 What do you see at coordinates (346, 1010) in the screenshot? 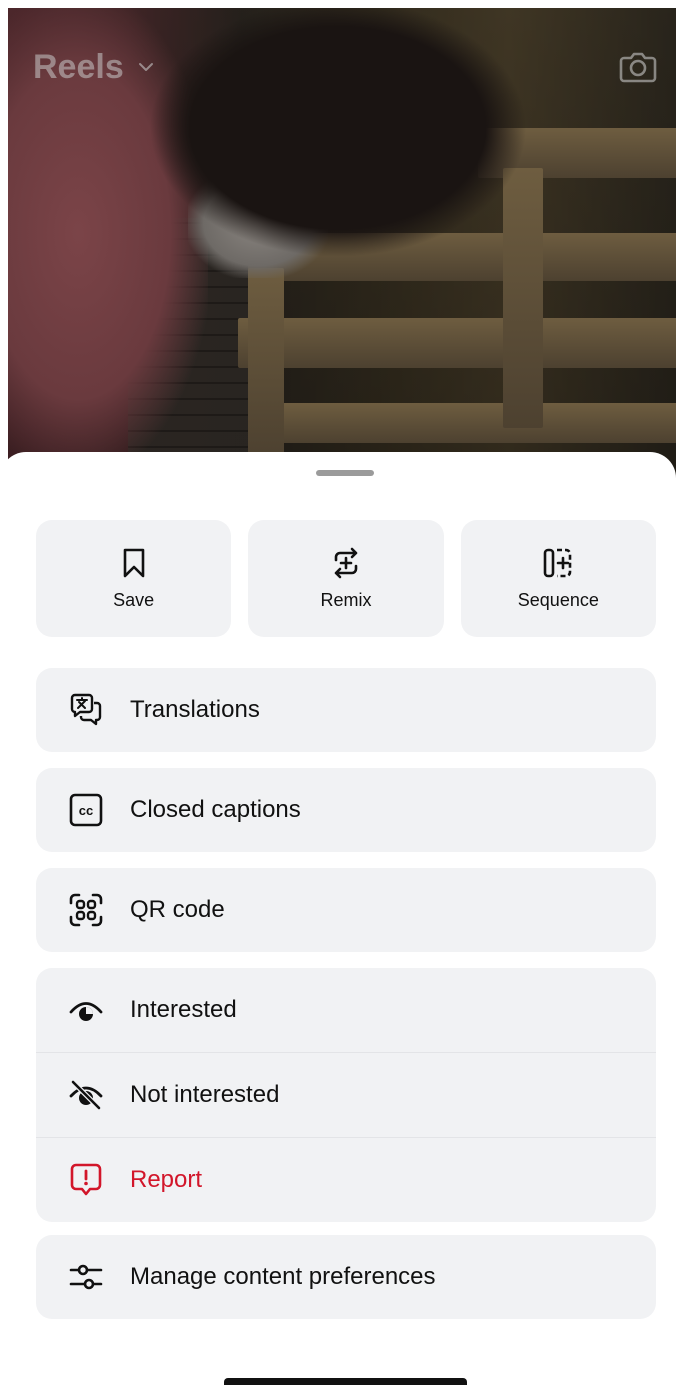
I see `interested-option: Interested` at bounding box center [346, 1010].